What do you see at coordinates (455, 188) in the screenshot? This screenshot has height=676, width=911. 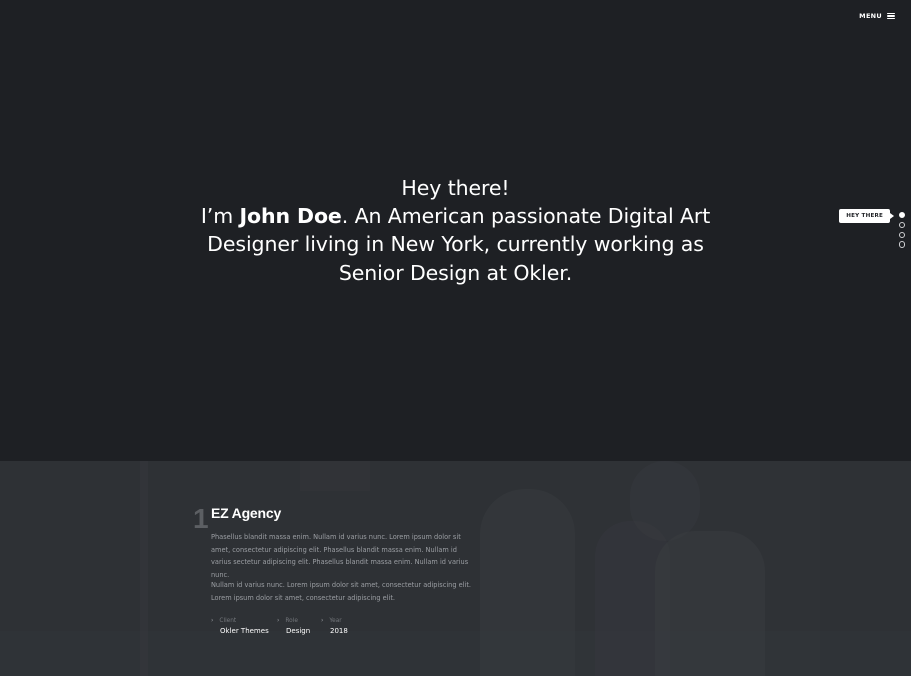 I see `hero-greeting: Hey there!` at bounding box center [455, 188].